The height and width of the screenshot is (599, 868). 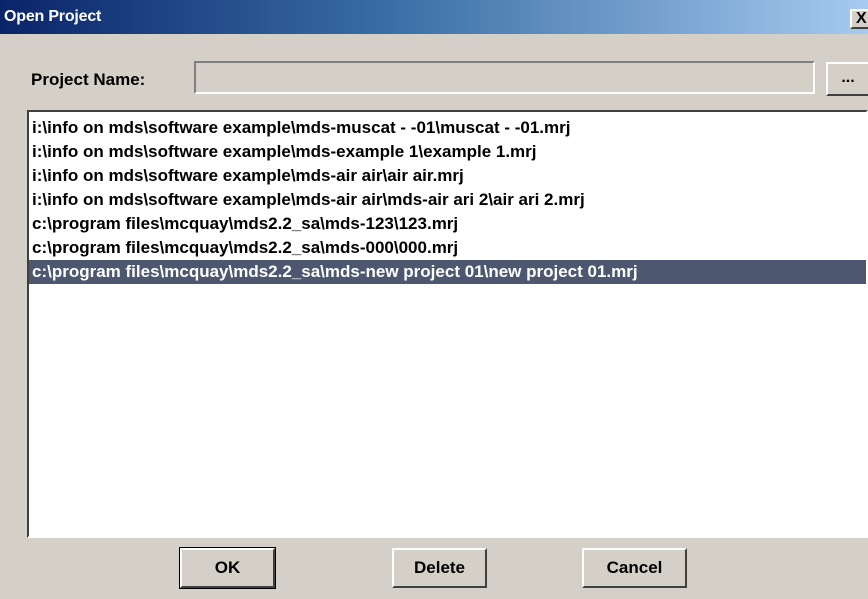 What do you see at coordinates (227, 568) in the screenshot?
I see `ok-button: OK` at bounding box center [227, 568].